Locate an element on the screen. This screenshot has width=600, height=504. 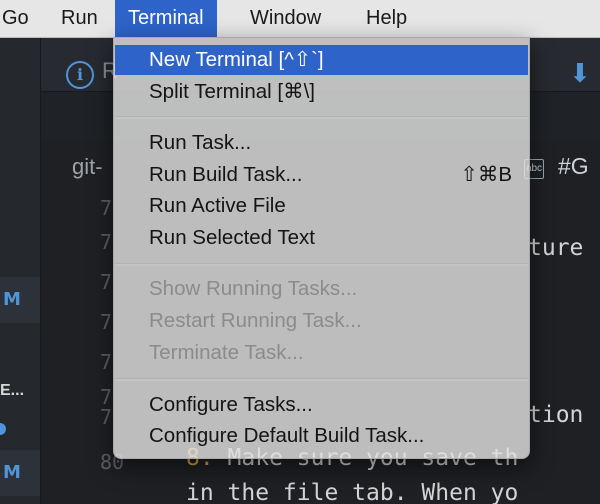
info-icon: i is located at coordinates (80, 75).